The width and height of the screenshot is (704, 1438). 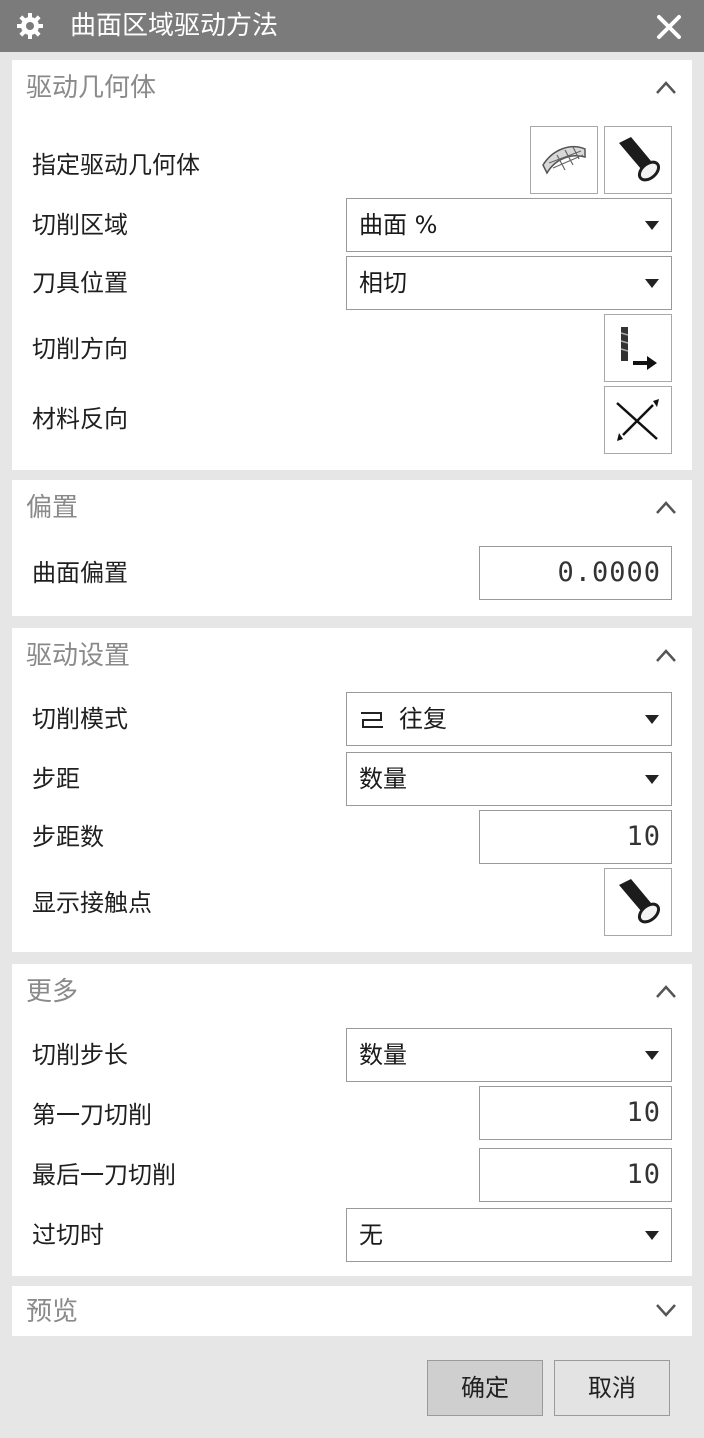 I want to click on window-title: 曲面区域驱动方法, so click(x=174, y=26).